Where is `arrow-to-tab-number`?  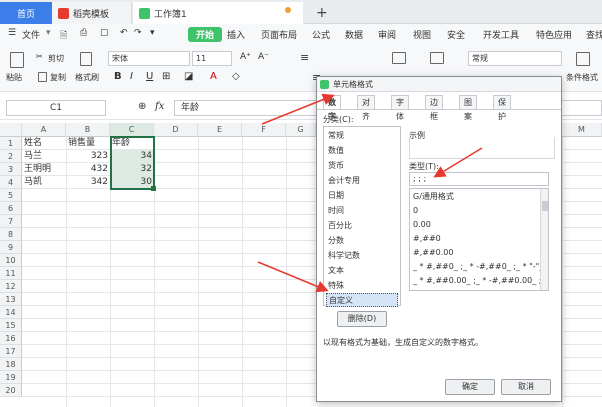 arrow-to-tab-number is located at coordinates (298, 109).